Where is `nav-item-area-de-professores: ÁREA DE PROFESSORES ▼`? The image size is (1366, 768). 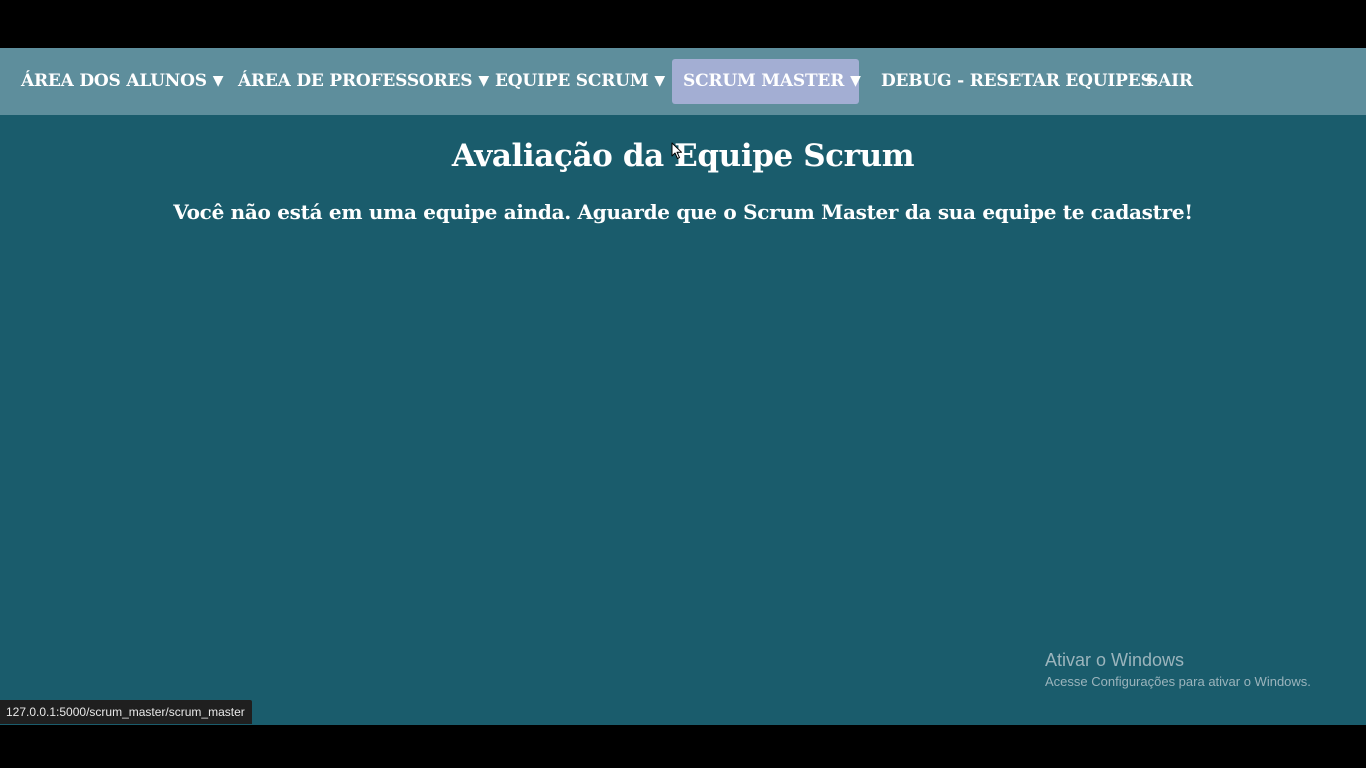 nav-item-area-de-professores: ÁREA DE PROFESSORES ▼ is located at coordinates (363, 81).